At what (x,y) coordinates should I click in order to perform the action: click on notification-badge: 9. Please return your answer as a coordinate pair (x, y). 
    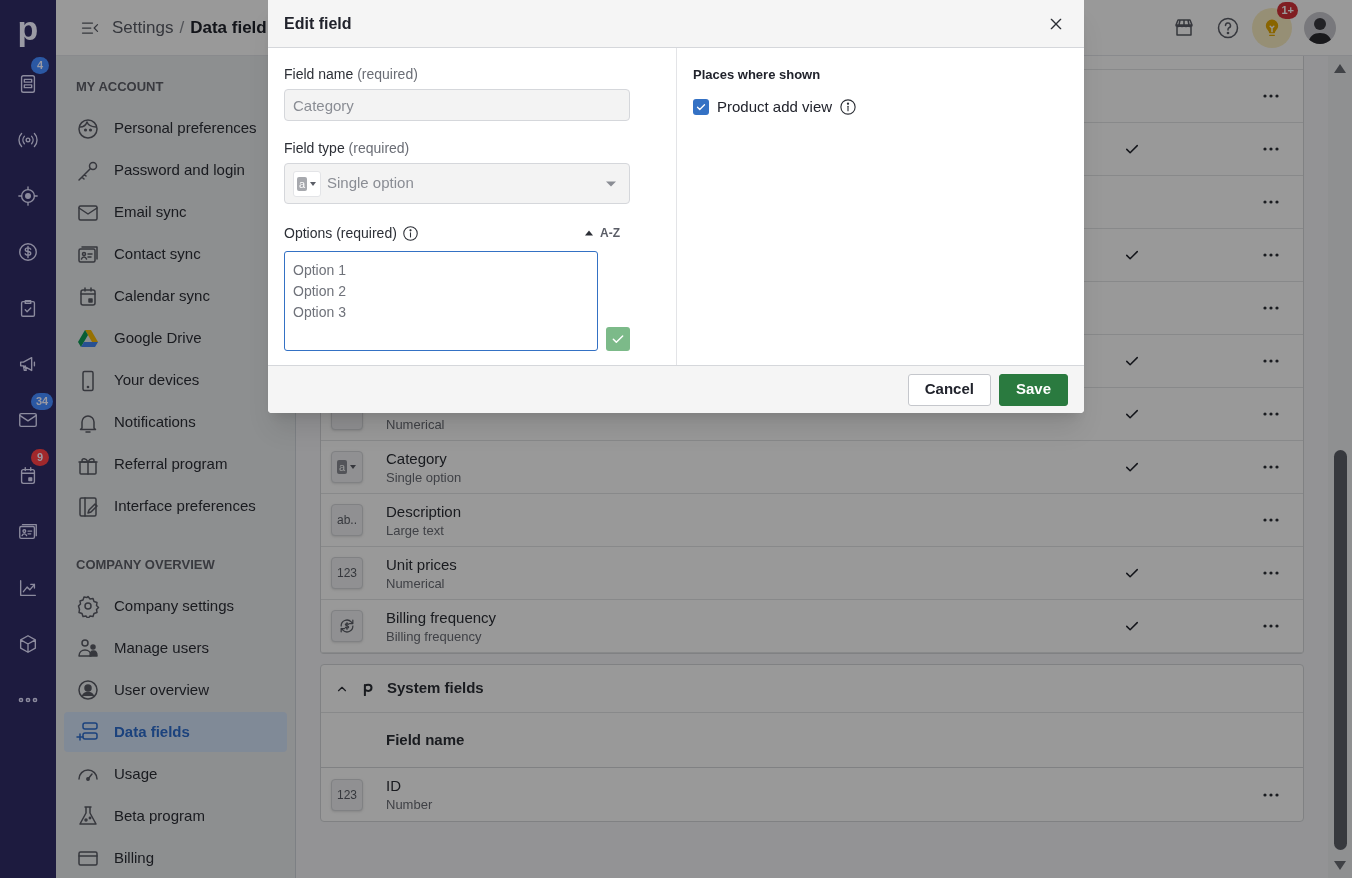
    Looking at the image, I should click on (40, 457).